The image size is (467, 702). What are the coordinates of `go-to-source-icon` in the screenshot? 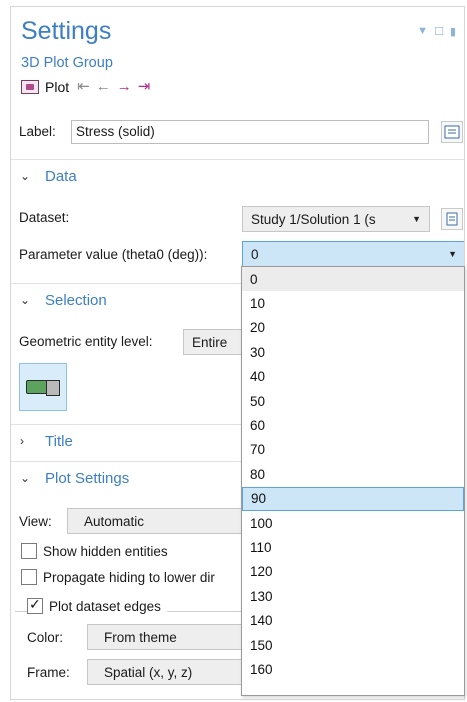 It's located at (452, 219).